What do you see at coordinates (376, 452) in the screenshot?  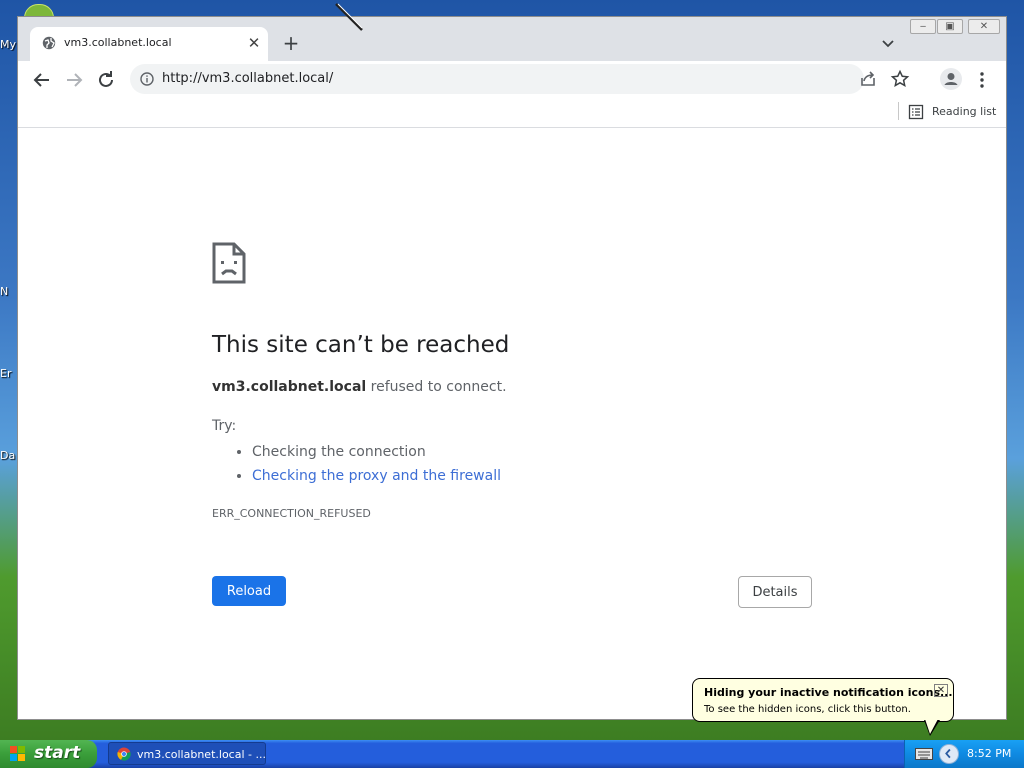 I see `suggestion-item: Checking the connection` at bounding box center [376, 452].